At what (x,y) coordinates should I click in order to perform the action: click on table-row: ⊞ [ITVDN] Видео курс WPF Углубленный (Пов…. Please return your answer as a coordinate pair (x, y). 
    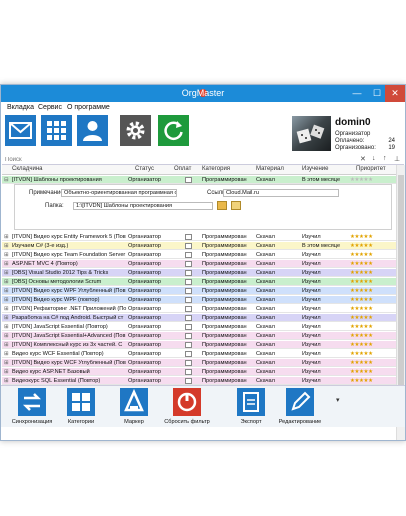
    Looking at the image, I should click on (199, 291).